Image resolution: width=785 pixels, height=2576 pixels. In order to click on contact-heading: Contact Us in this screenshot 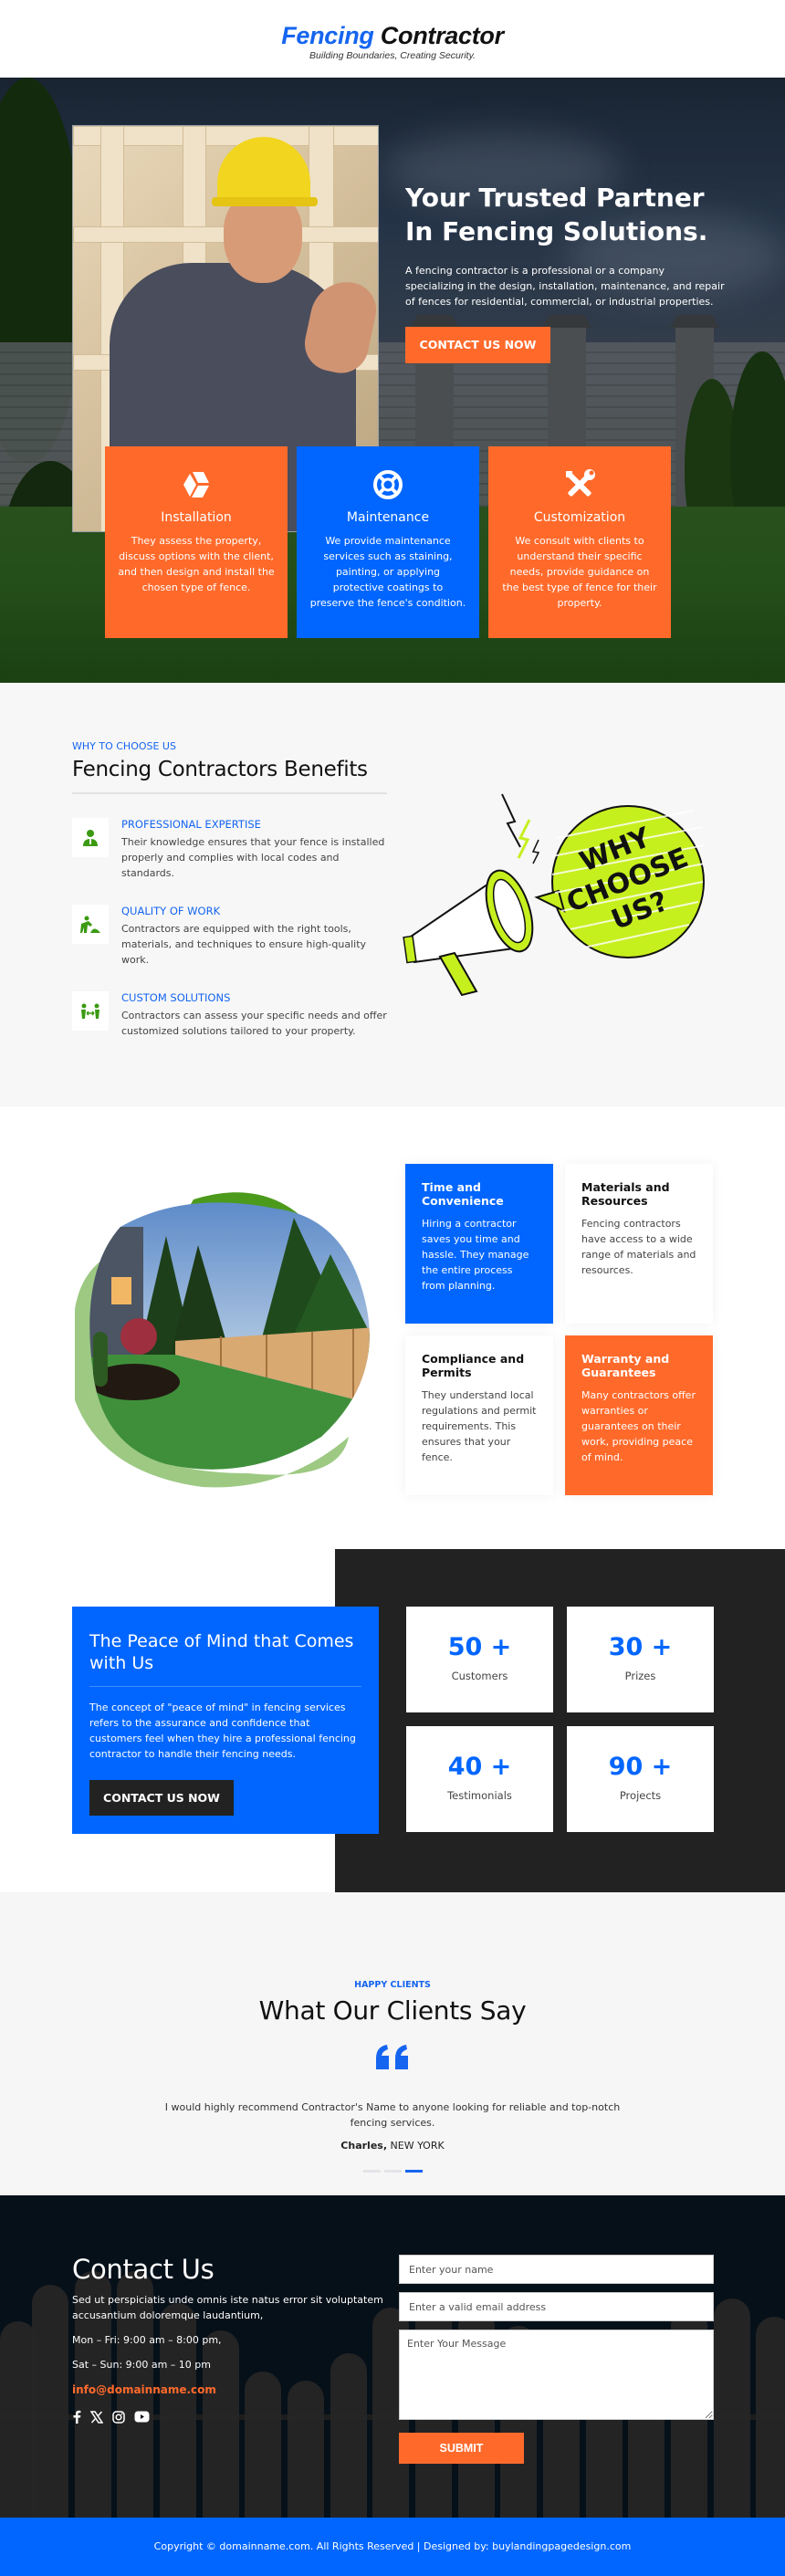, I will do `click(143, 2269)`.